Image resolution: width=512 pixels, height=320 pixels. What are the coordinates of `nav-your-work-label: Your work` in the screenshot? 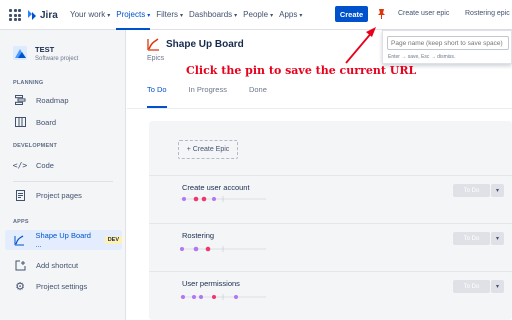 It's located at (88, 14).